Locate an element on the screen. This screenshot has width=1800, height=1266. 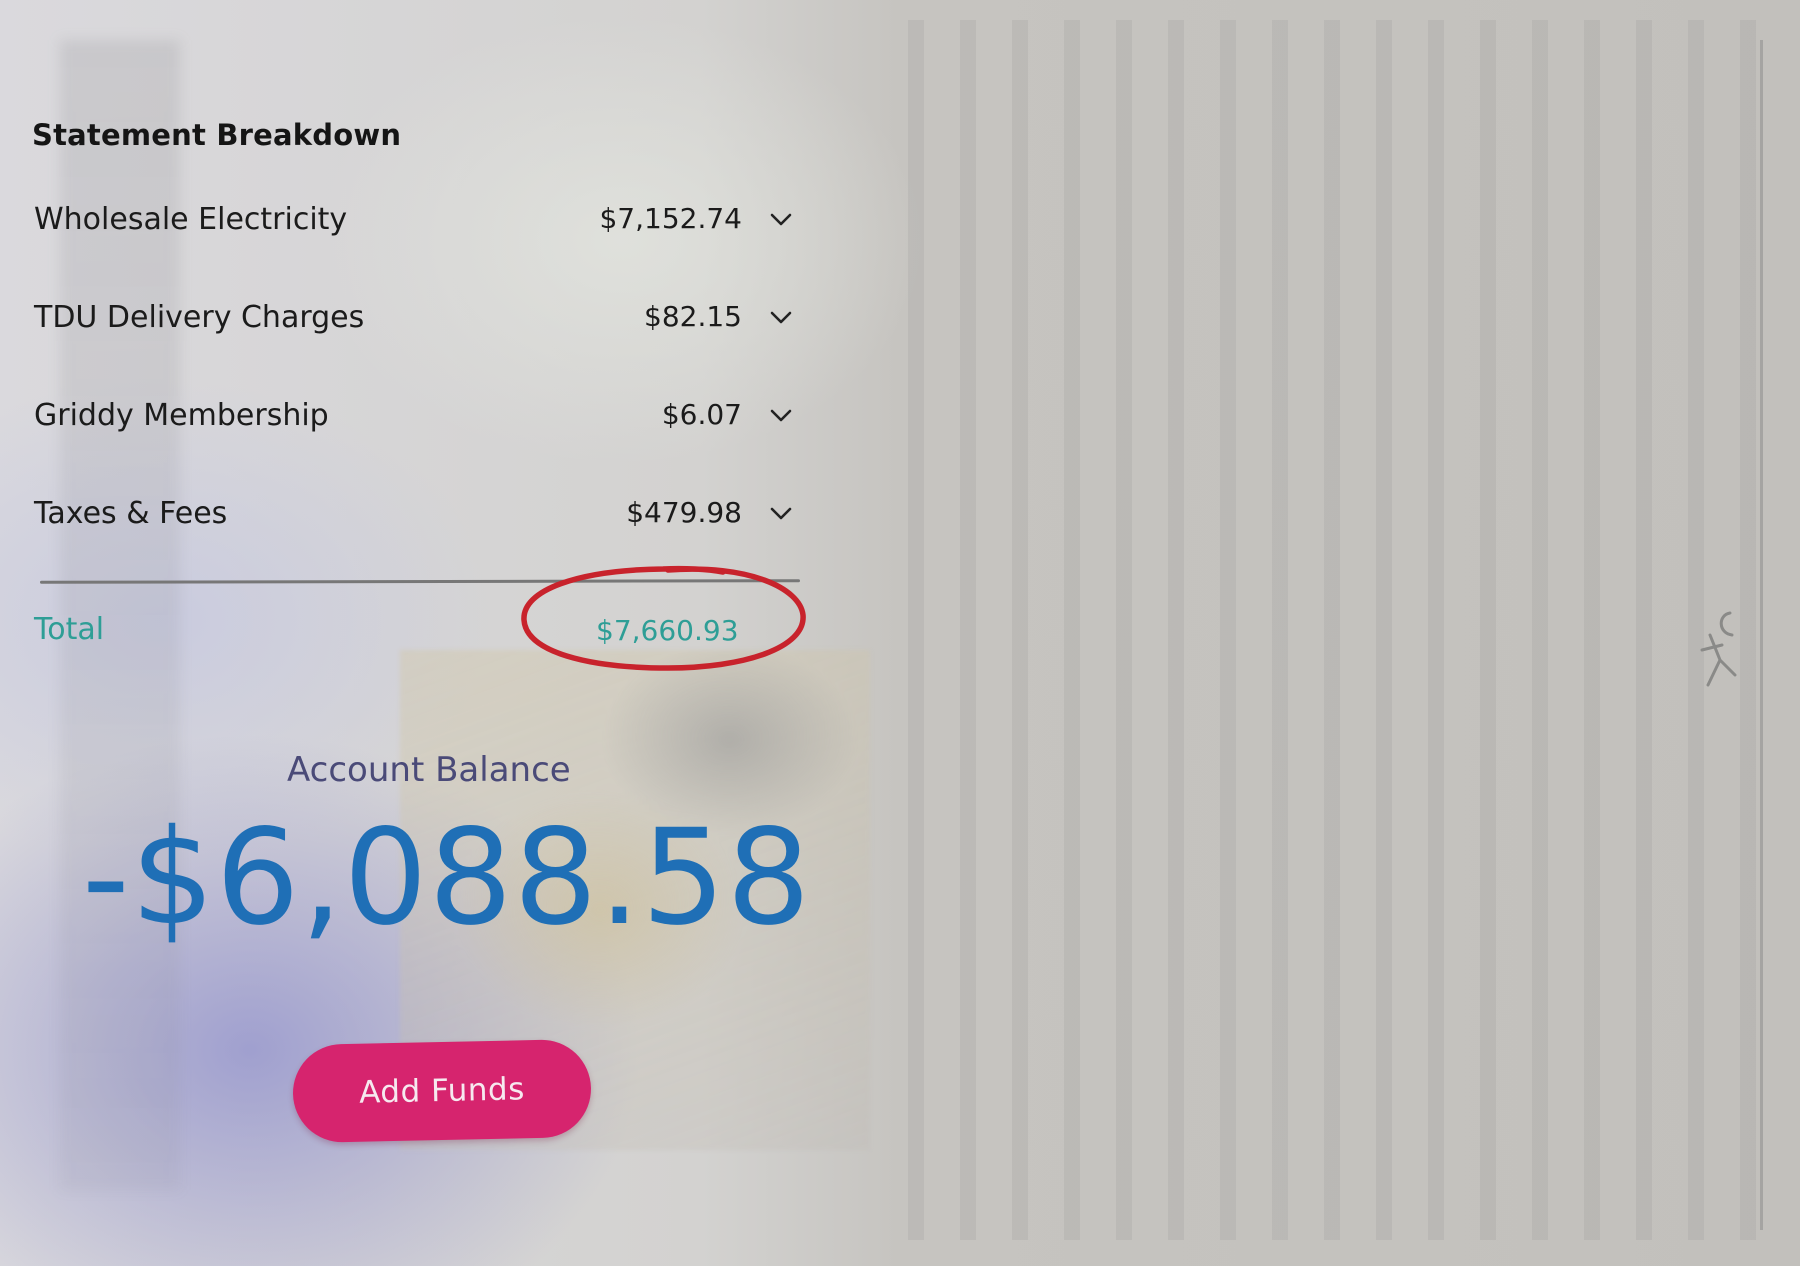
account-balance-label: Account Balance is located at coordinates (429, 770).